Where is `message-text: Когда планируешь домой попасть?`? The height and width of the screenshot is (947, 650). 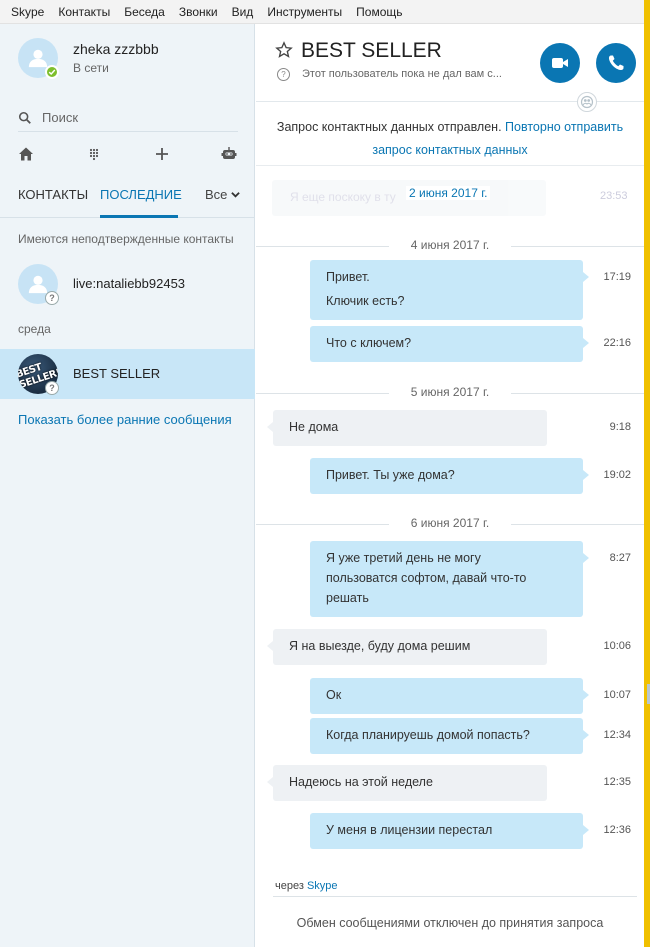 message-text: Когда планируешь домой попасть? is located at coordinates (428, 735).